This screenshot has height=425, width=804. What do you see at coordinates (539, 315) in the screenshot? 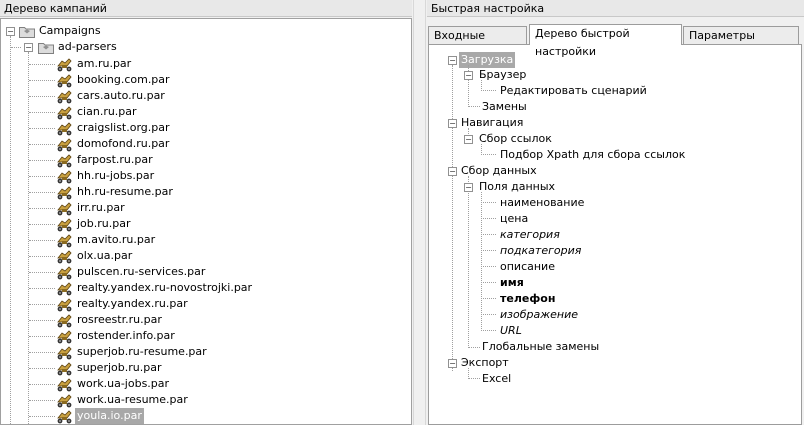
I see `tree-node-data-field: изображение` at bounding box center [539, 315].